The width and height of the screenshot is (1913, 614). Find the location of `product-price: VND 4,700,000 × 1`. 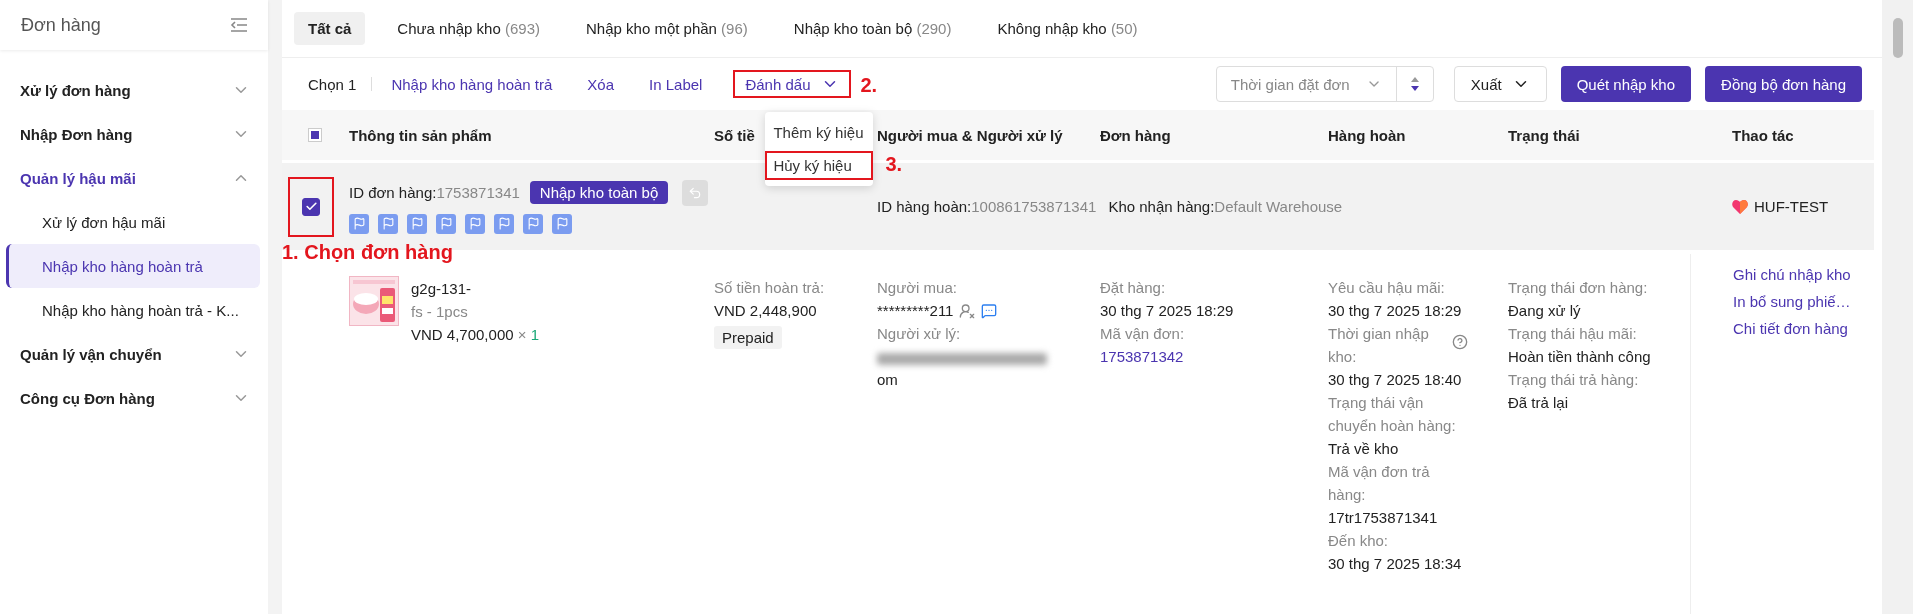

product-price: VND 4,700,000 × 1 is located at coordinates (475, 334).